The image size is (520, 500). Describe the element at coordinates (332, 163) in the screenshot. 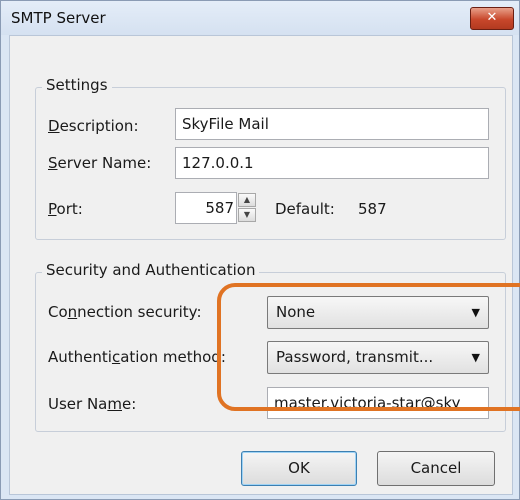

I see `server-name-field: 127.0.0.1` at that location.